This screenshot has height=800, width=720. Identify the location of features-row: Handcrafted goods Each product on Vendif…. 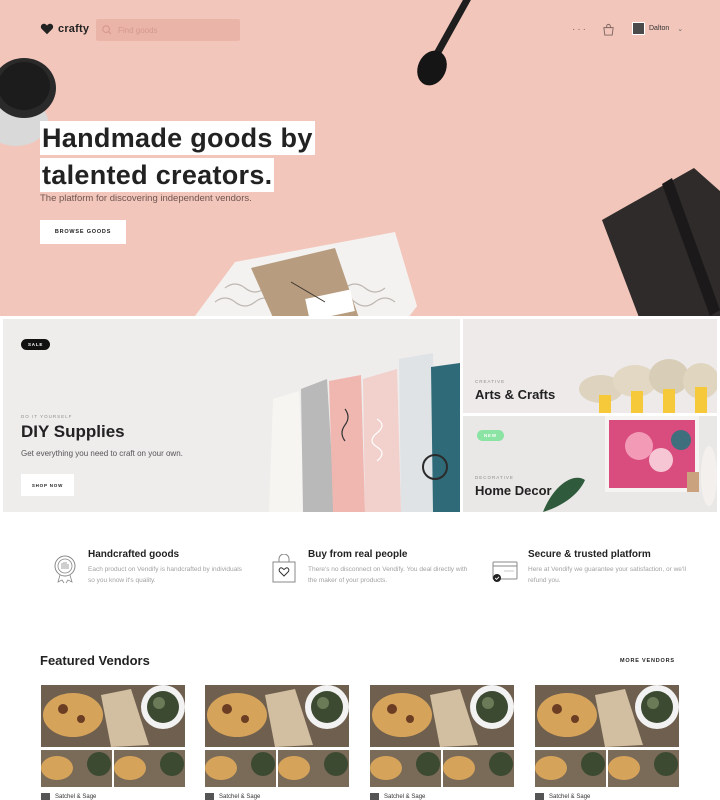
(360, 575).